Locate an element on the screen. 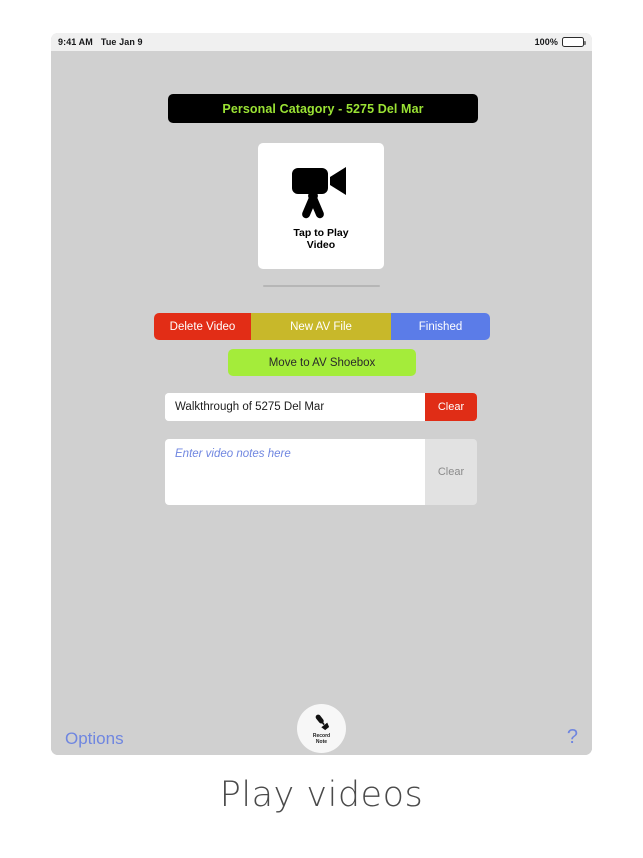  status-bar: 9:41 AM Tue Jan 9 100% is located at coordinates (321, 42).